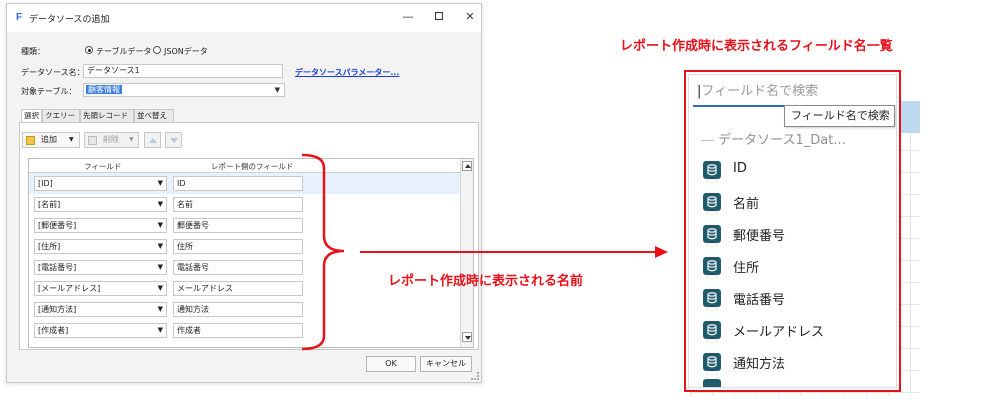 Image resolution: width=1000 pixels, height=403 pixels. I want to click on target-table-select: 顧客情報 ▼, so click(184, 90).